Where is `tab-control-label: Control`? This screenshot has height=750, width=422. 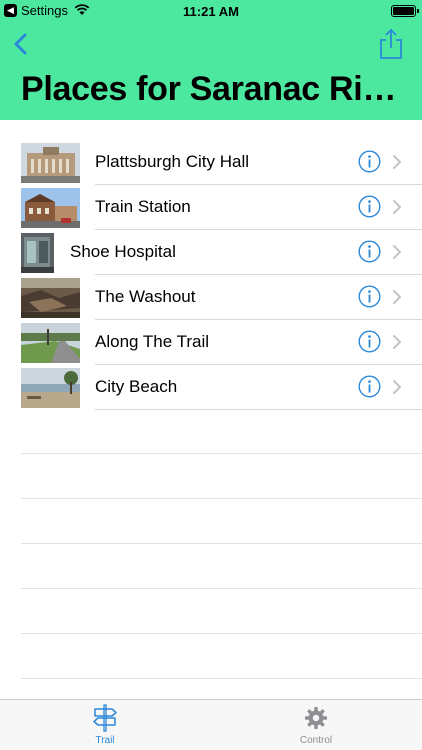
tab-control-label: Control is located at coordinates (316, 740).